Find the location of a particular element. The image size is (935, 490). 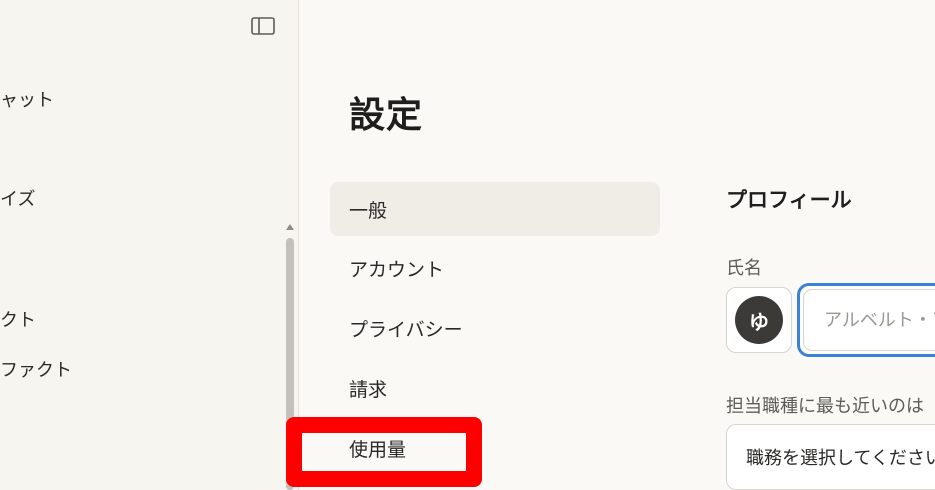

job-select-value: 職務を選択してください is located at coordinates (840, 458).